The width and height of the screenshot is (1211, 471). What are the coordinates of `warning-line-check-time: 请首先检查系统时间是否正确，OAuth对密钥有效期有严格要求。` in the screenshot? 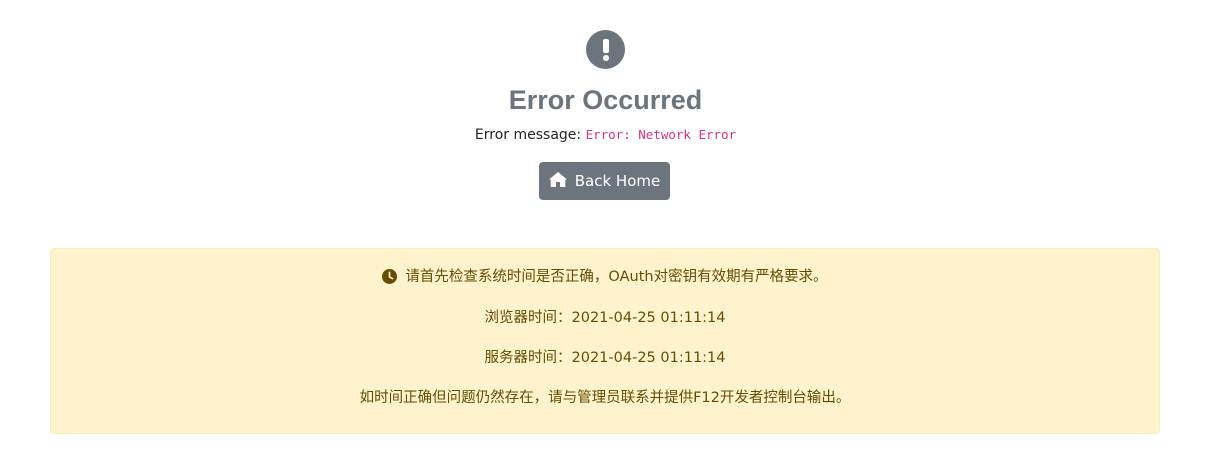 It's located at (605, 278).